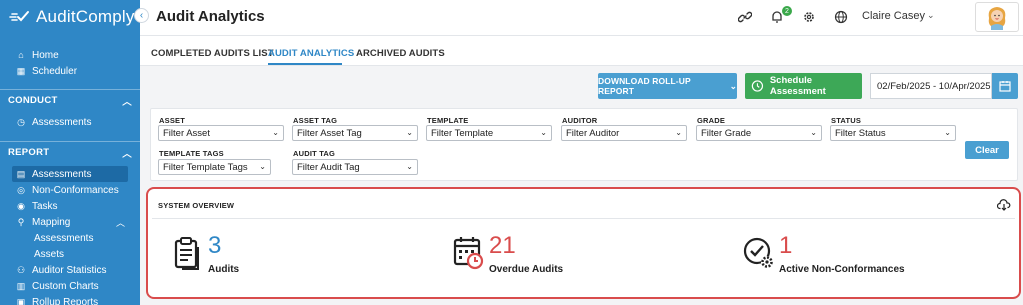  Describe the element at coordinates (931, 86) in the screenshot. I see `date-range-input: 02/Feb/2025 - 10/Apr/2025` at that location.